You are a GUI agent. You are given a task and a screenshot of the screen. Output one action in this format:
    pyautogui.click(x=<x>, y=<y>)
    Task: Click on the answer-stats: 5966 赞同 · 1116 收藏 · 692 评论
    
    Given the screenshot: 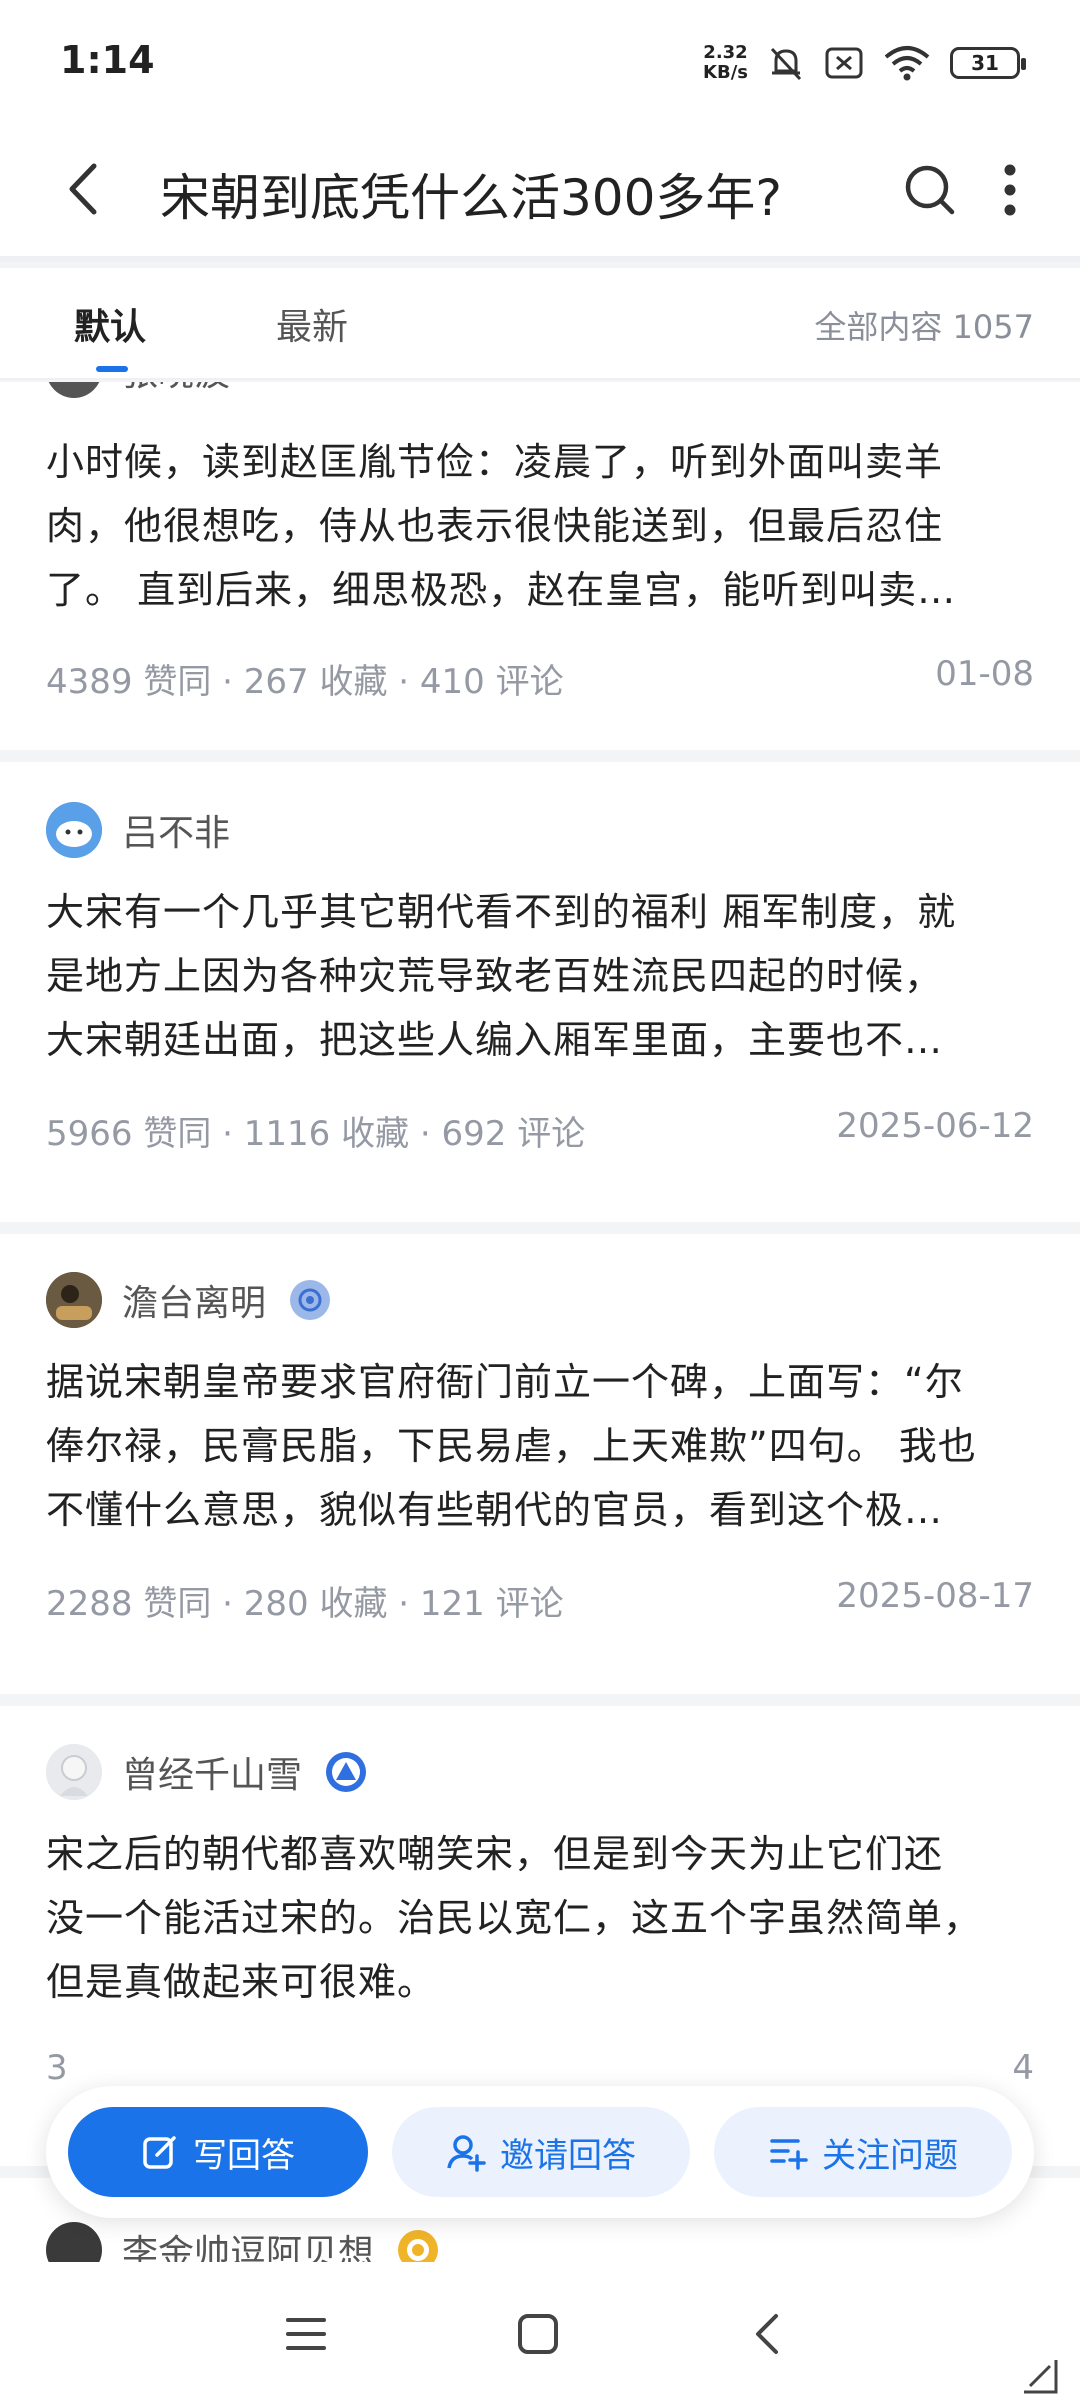 What is the action you would take?
    pyautogui.click(x=316, y=1134)
    